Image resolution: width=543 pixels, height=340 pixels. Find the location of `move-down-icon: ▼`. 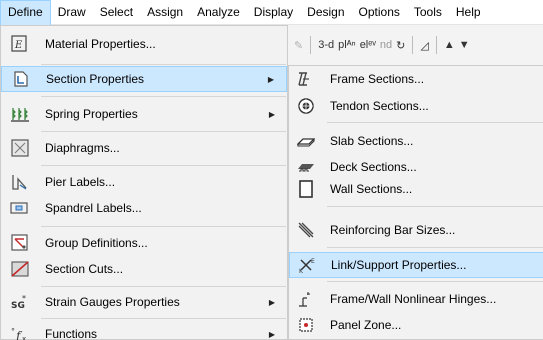

move-down-icon: ▼ is located at coordinates (464, 45).